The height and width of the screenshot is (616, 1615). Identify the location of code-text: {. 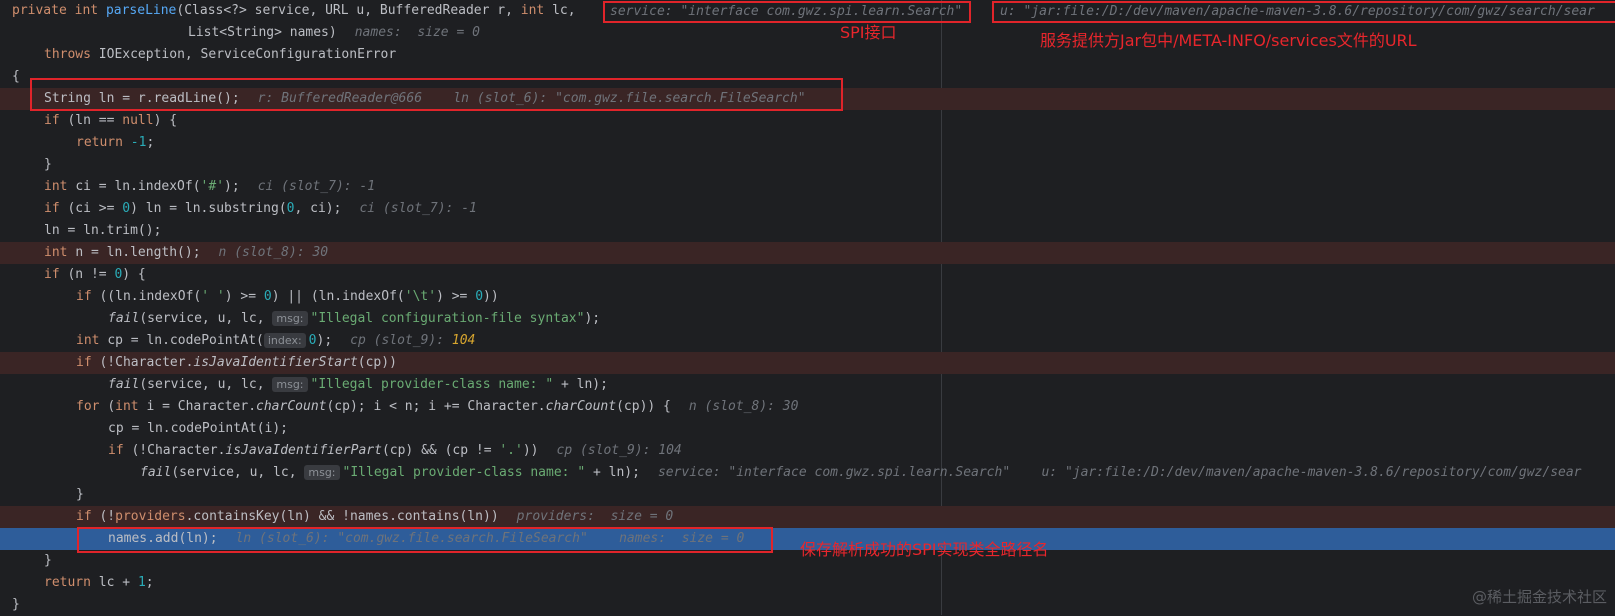
(16, 77).